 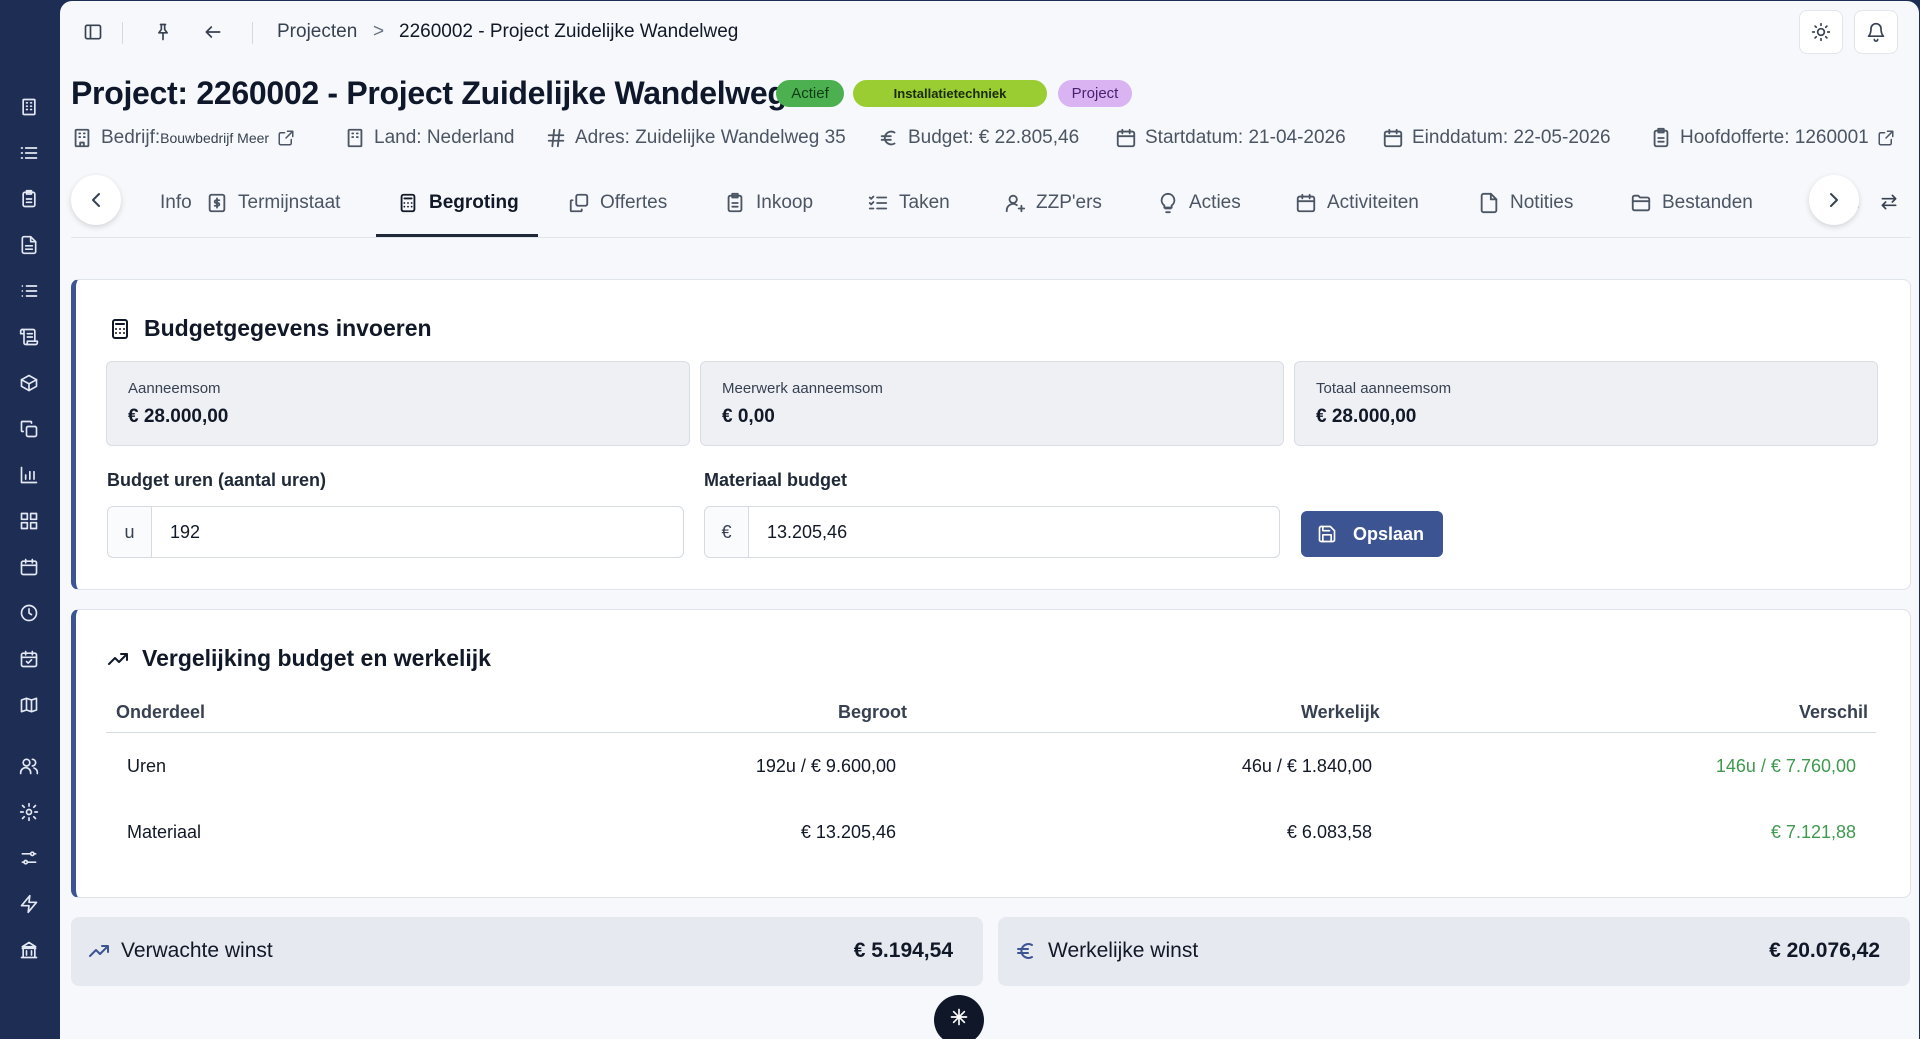 What do you see at coordinates (30, 706) in the screenshot?
I see `map-icon` at bounding box center [30, 706].